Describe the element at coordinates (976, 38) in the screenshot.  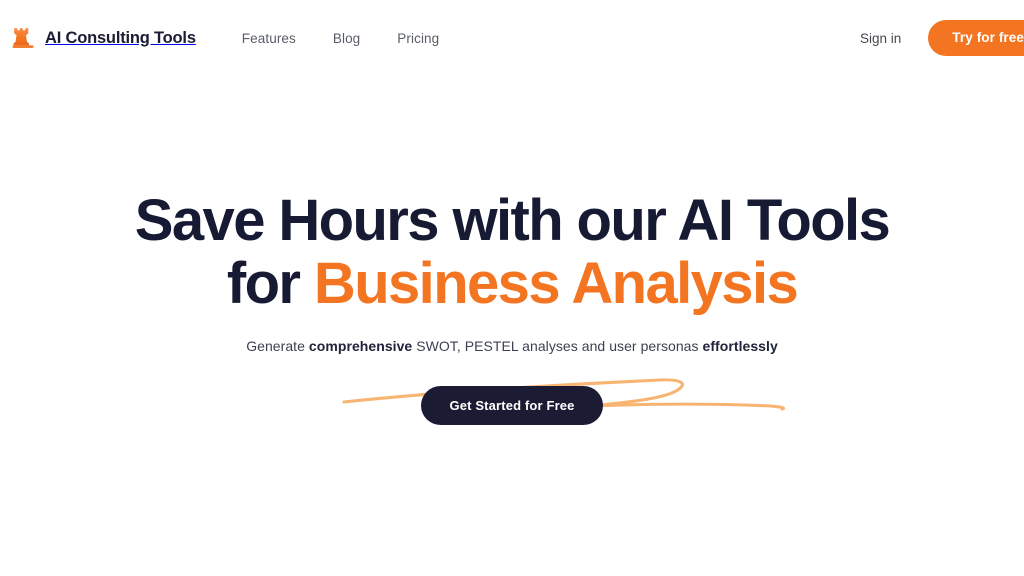
I see `try-for-free-button: Try for free` at that location.